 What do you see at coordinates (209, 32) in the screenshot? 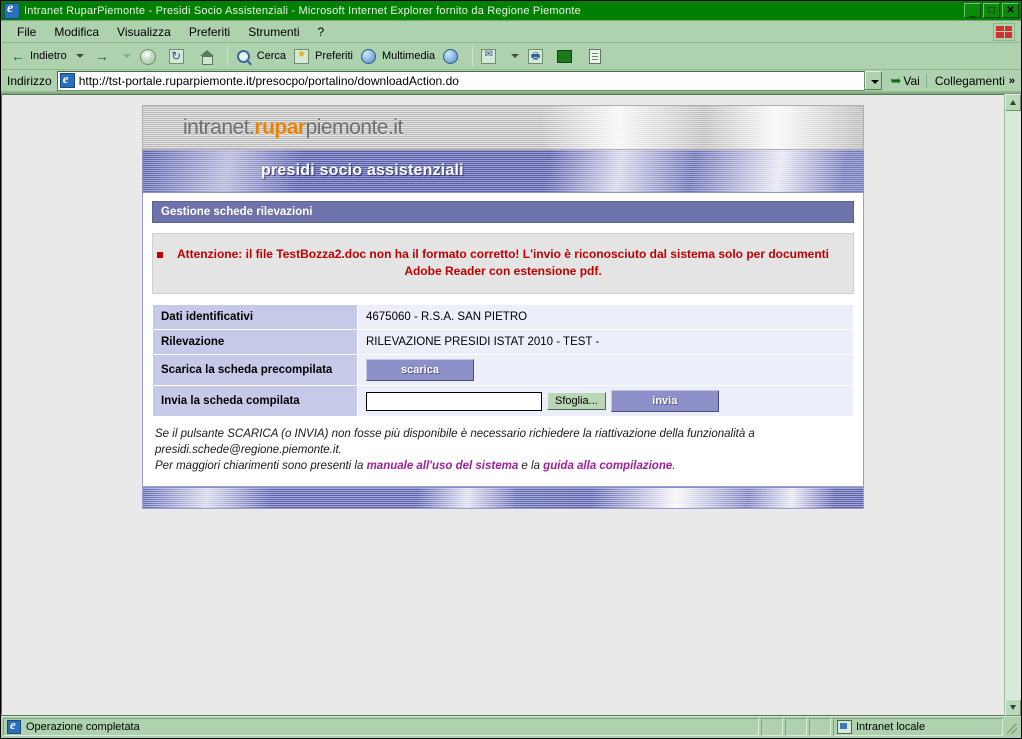
I see `menu-item-preferiti: Preferiti` at bounding box center [209, 32].